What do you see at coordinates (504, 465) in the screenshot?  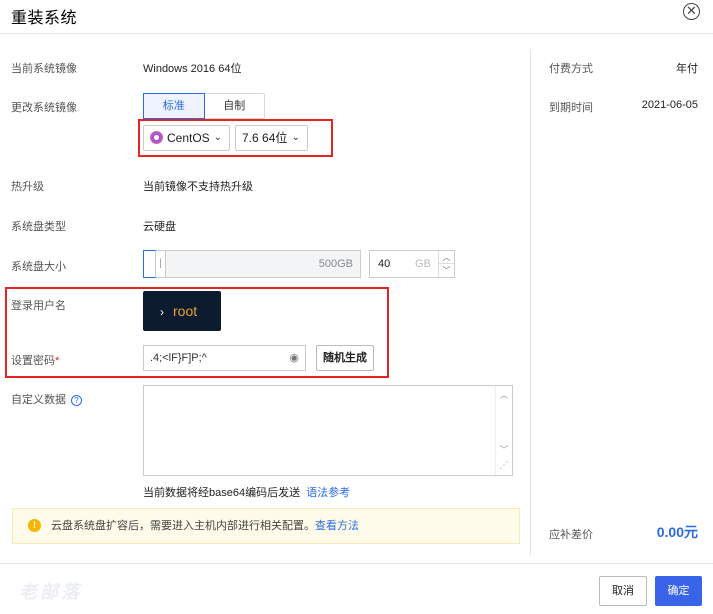 I see `resize-grip-icon: ⋰` at bounding box center [504, 465].